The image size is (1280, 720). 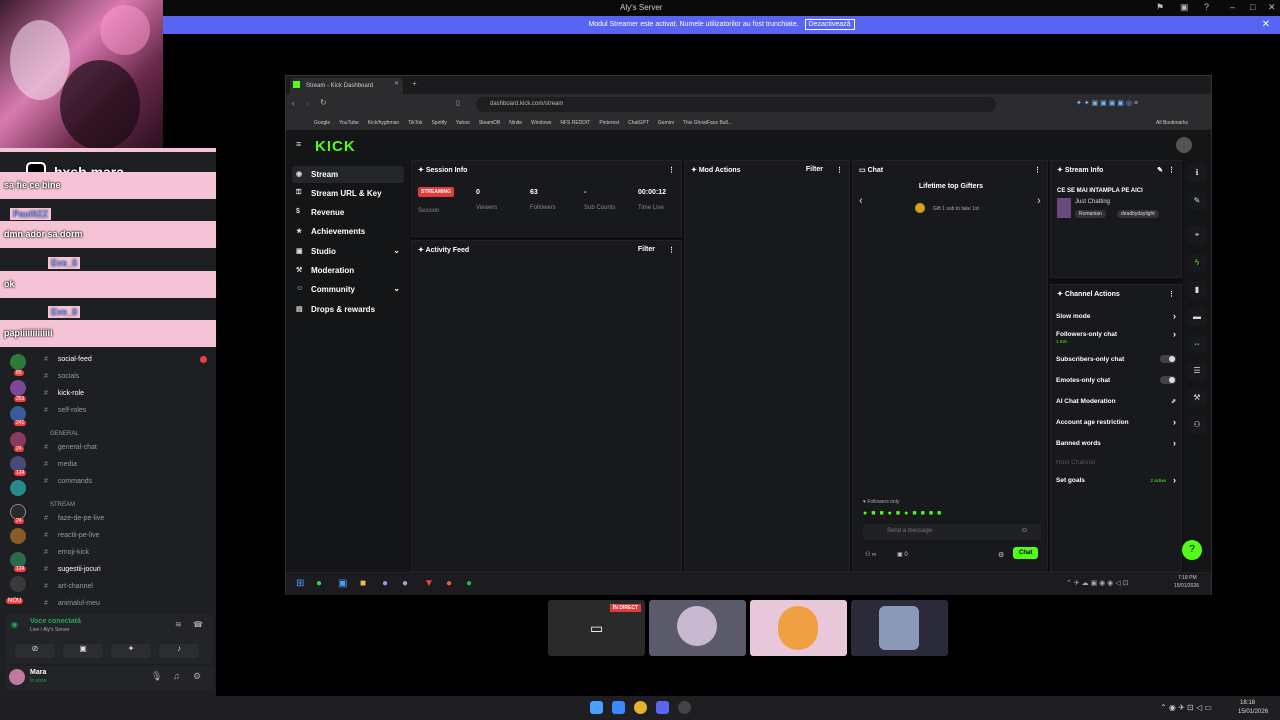 What do you see at coordinates (198, 624) in the screenshot?
I see `disconnect-icon: ☎` at bounding box center [198, 624].